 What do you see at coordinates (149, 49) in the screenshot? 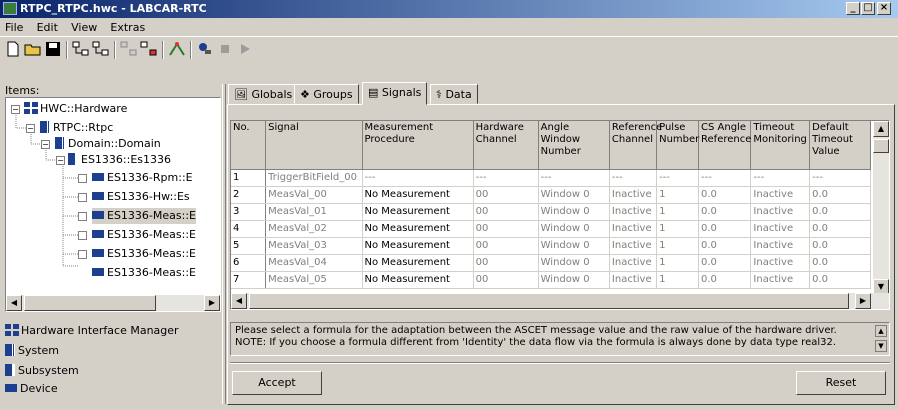
I see `remove-item-icon` at bounding box center [149, 49].